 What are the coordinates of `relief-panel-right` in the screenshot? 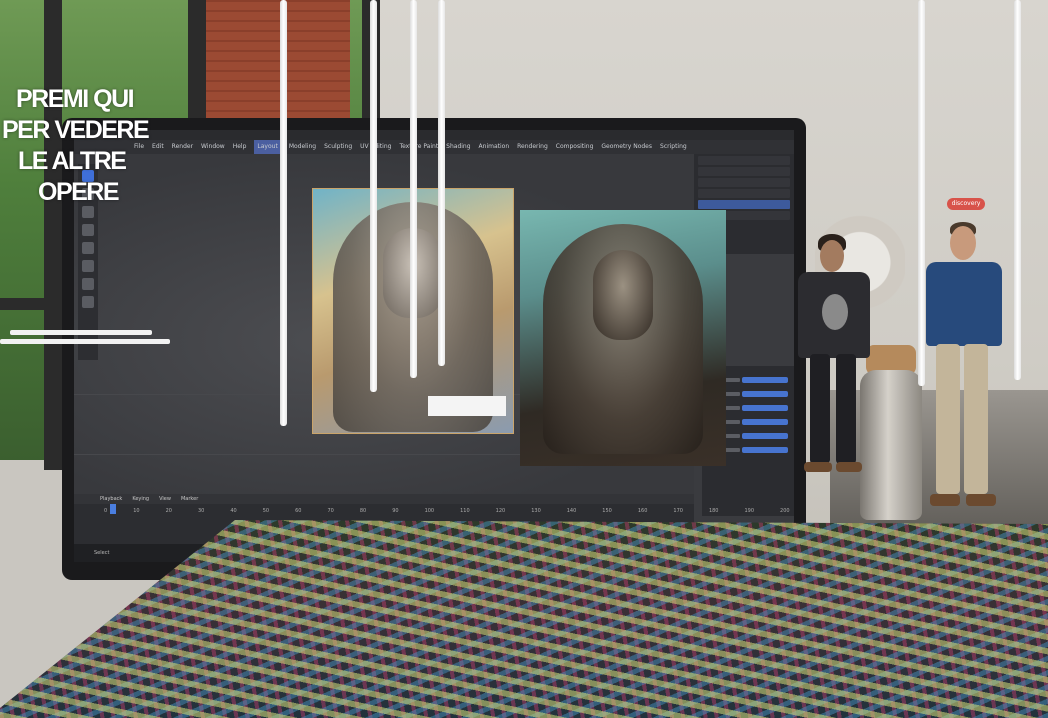 It's located at (623, 338).